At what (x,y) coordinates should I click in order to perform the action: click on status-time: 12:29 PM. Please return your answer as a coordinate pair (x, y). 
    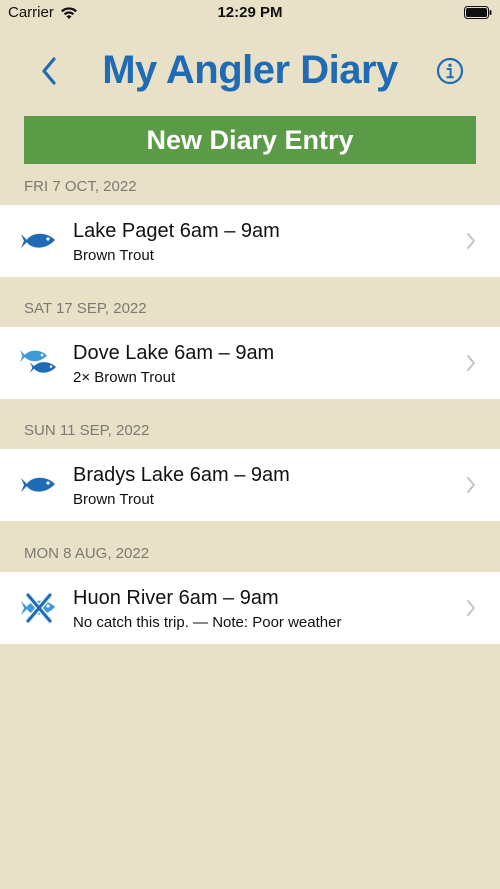
    Looking at the image, I should click on (250, 12).